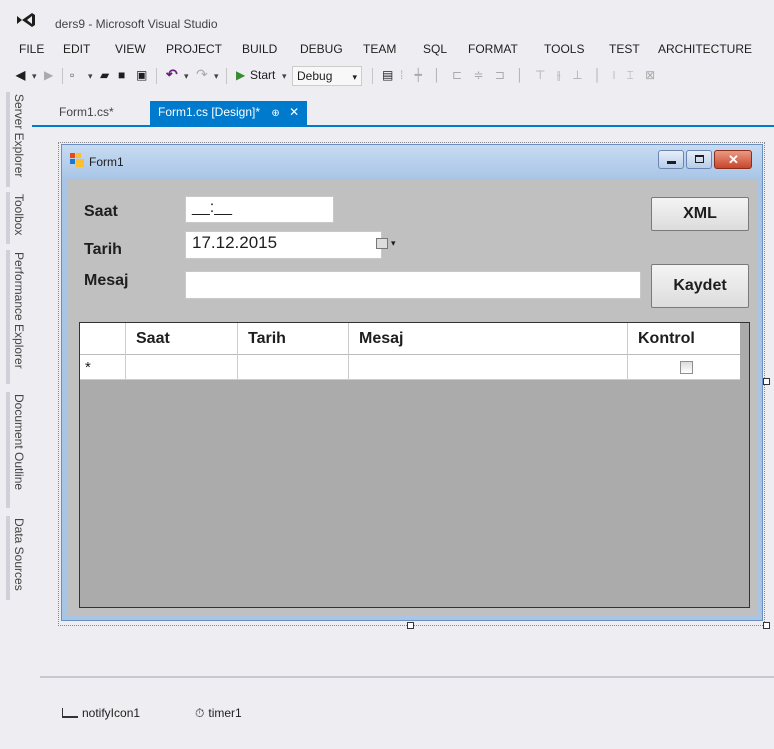  Describe the element at coordinates (19, 554) in the screenshot. I see `tab-data-sources-label: Data Sources` at that location.